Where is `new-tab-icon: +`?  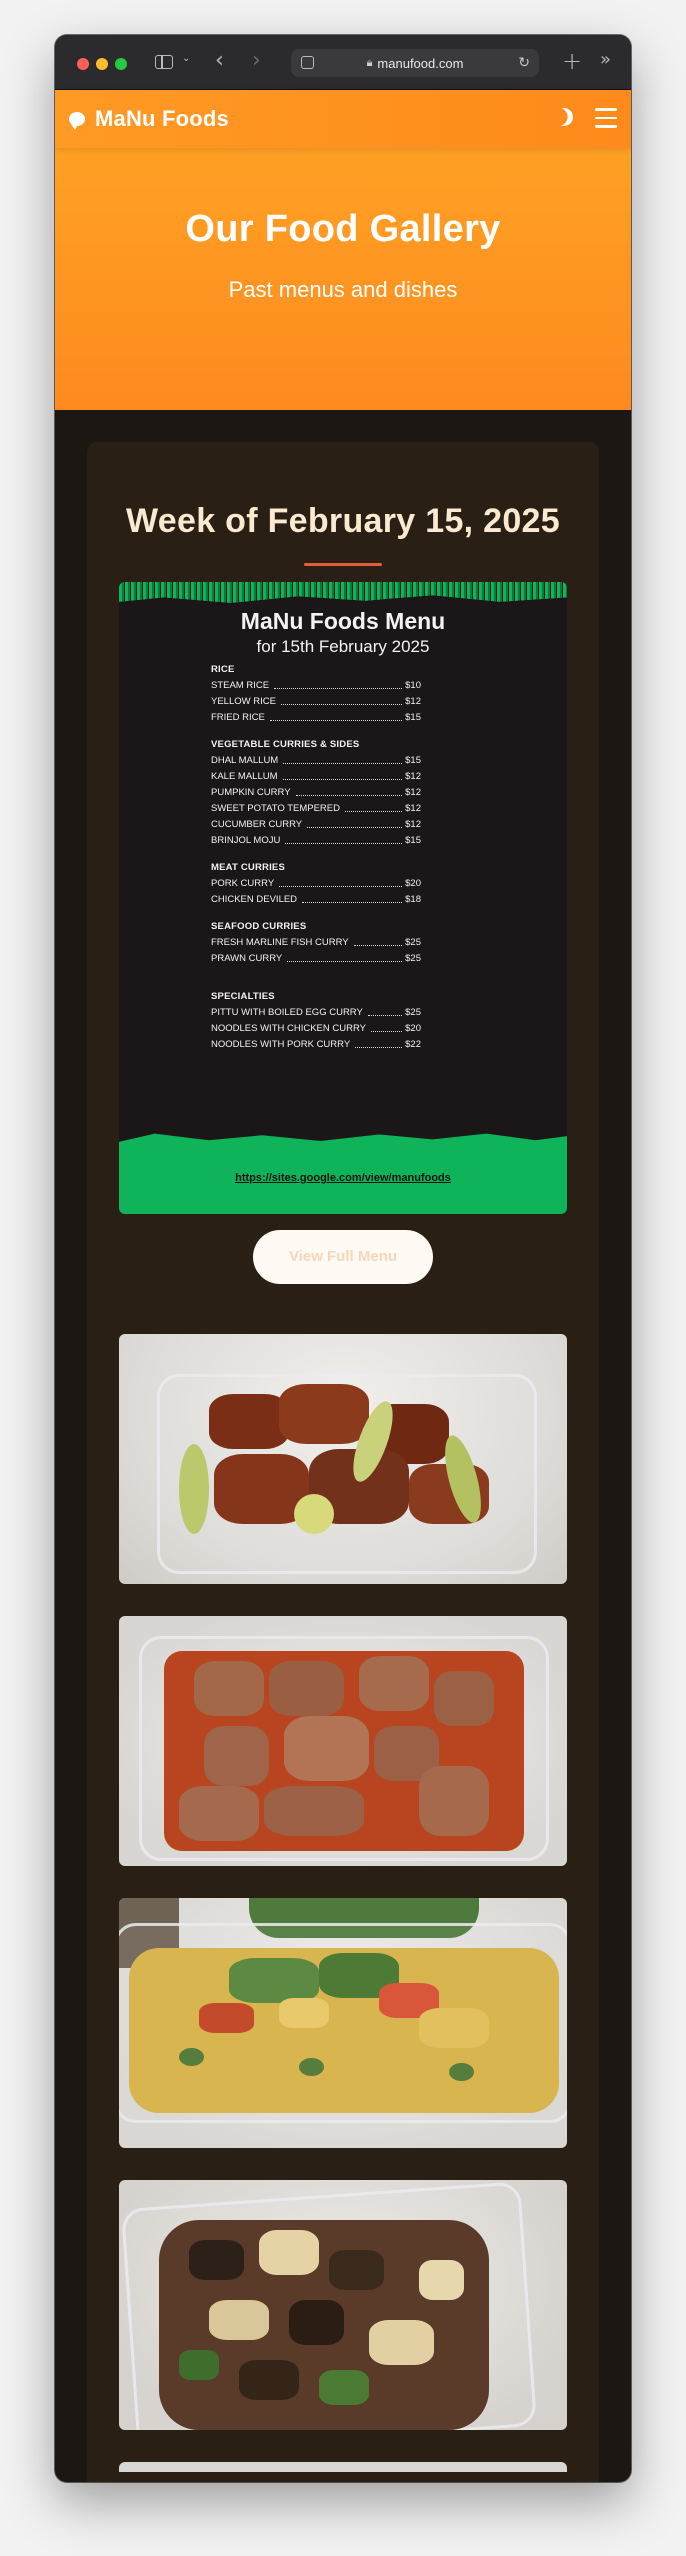 new-tab-icon: + is located at coordinates (572, 61).